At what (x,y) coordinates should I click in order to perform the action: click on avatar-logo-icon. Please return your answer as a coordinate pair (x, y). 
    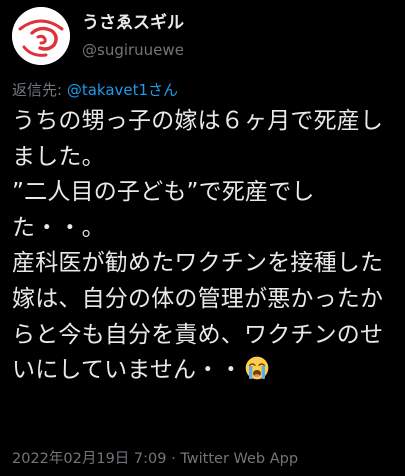
    Looking at the image, I should click on (41, 36).